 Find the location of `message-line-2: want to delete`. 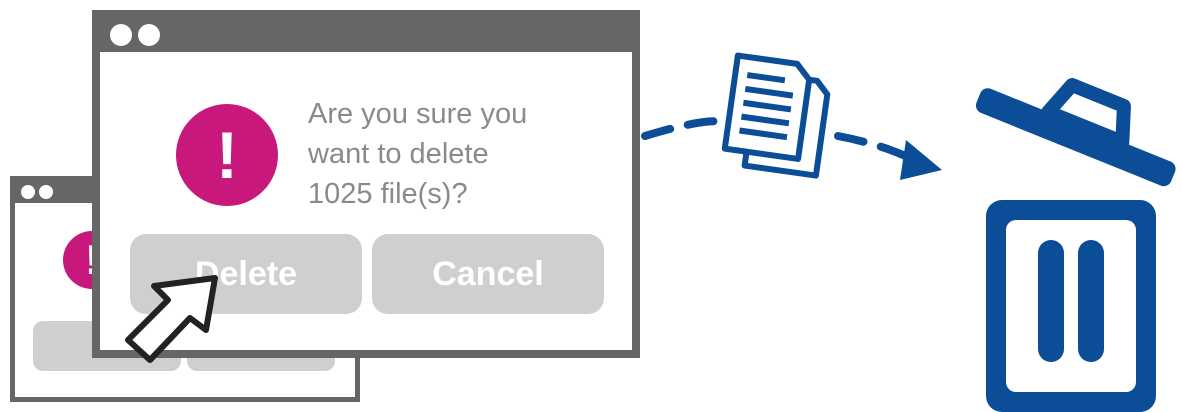

message-line-2: want to delete is located at coordinates (398, 154).